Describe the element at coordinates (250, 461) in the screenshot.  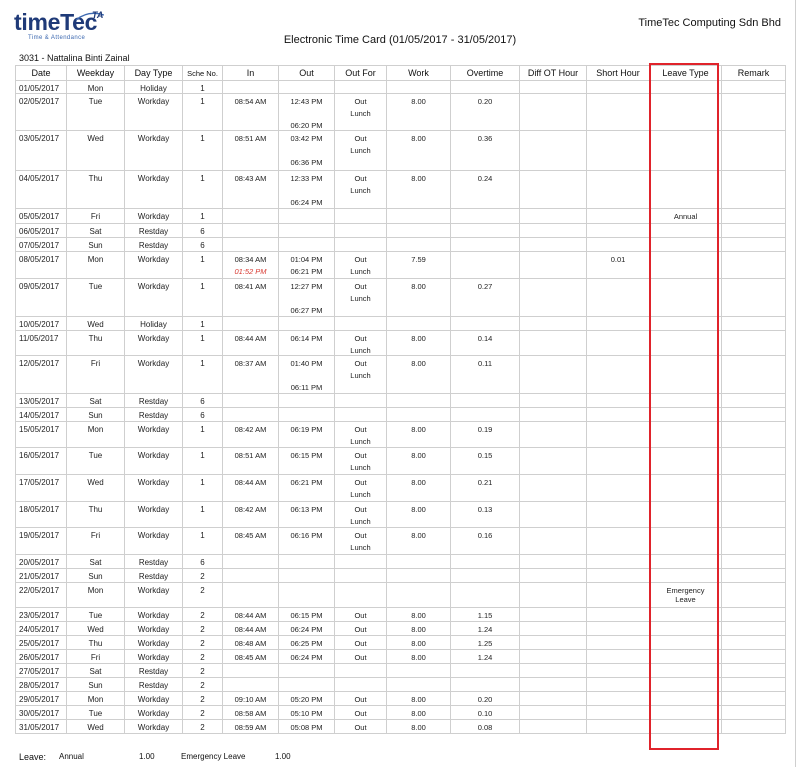
I see `cell-in: 08:51 AM` at that location.